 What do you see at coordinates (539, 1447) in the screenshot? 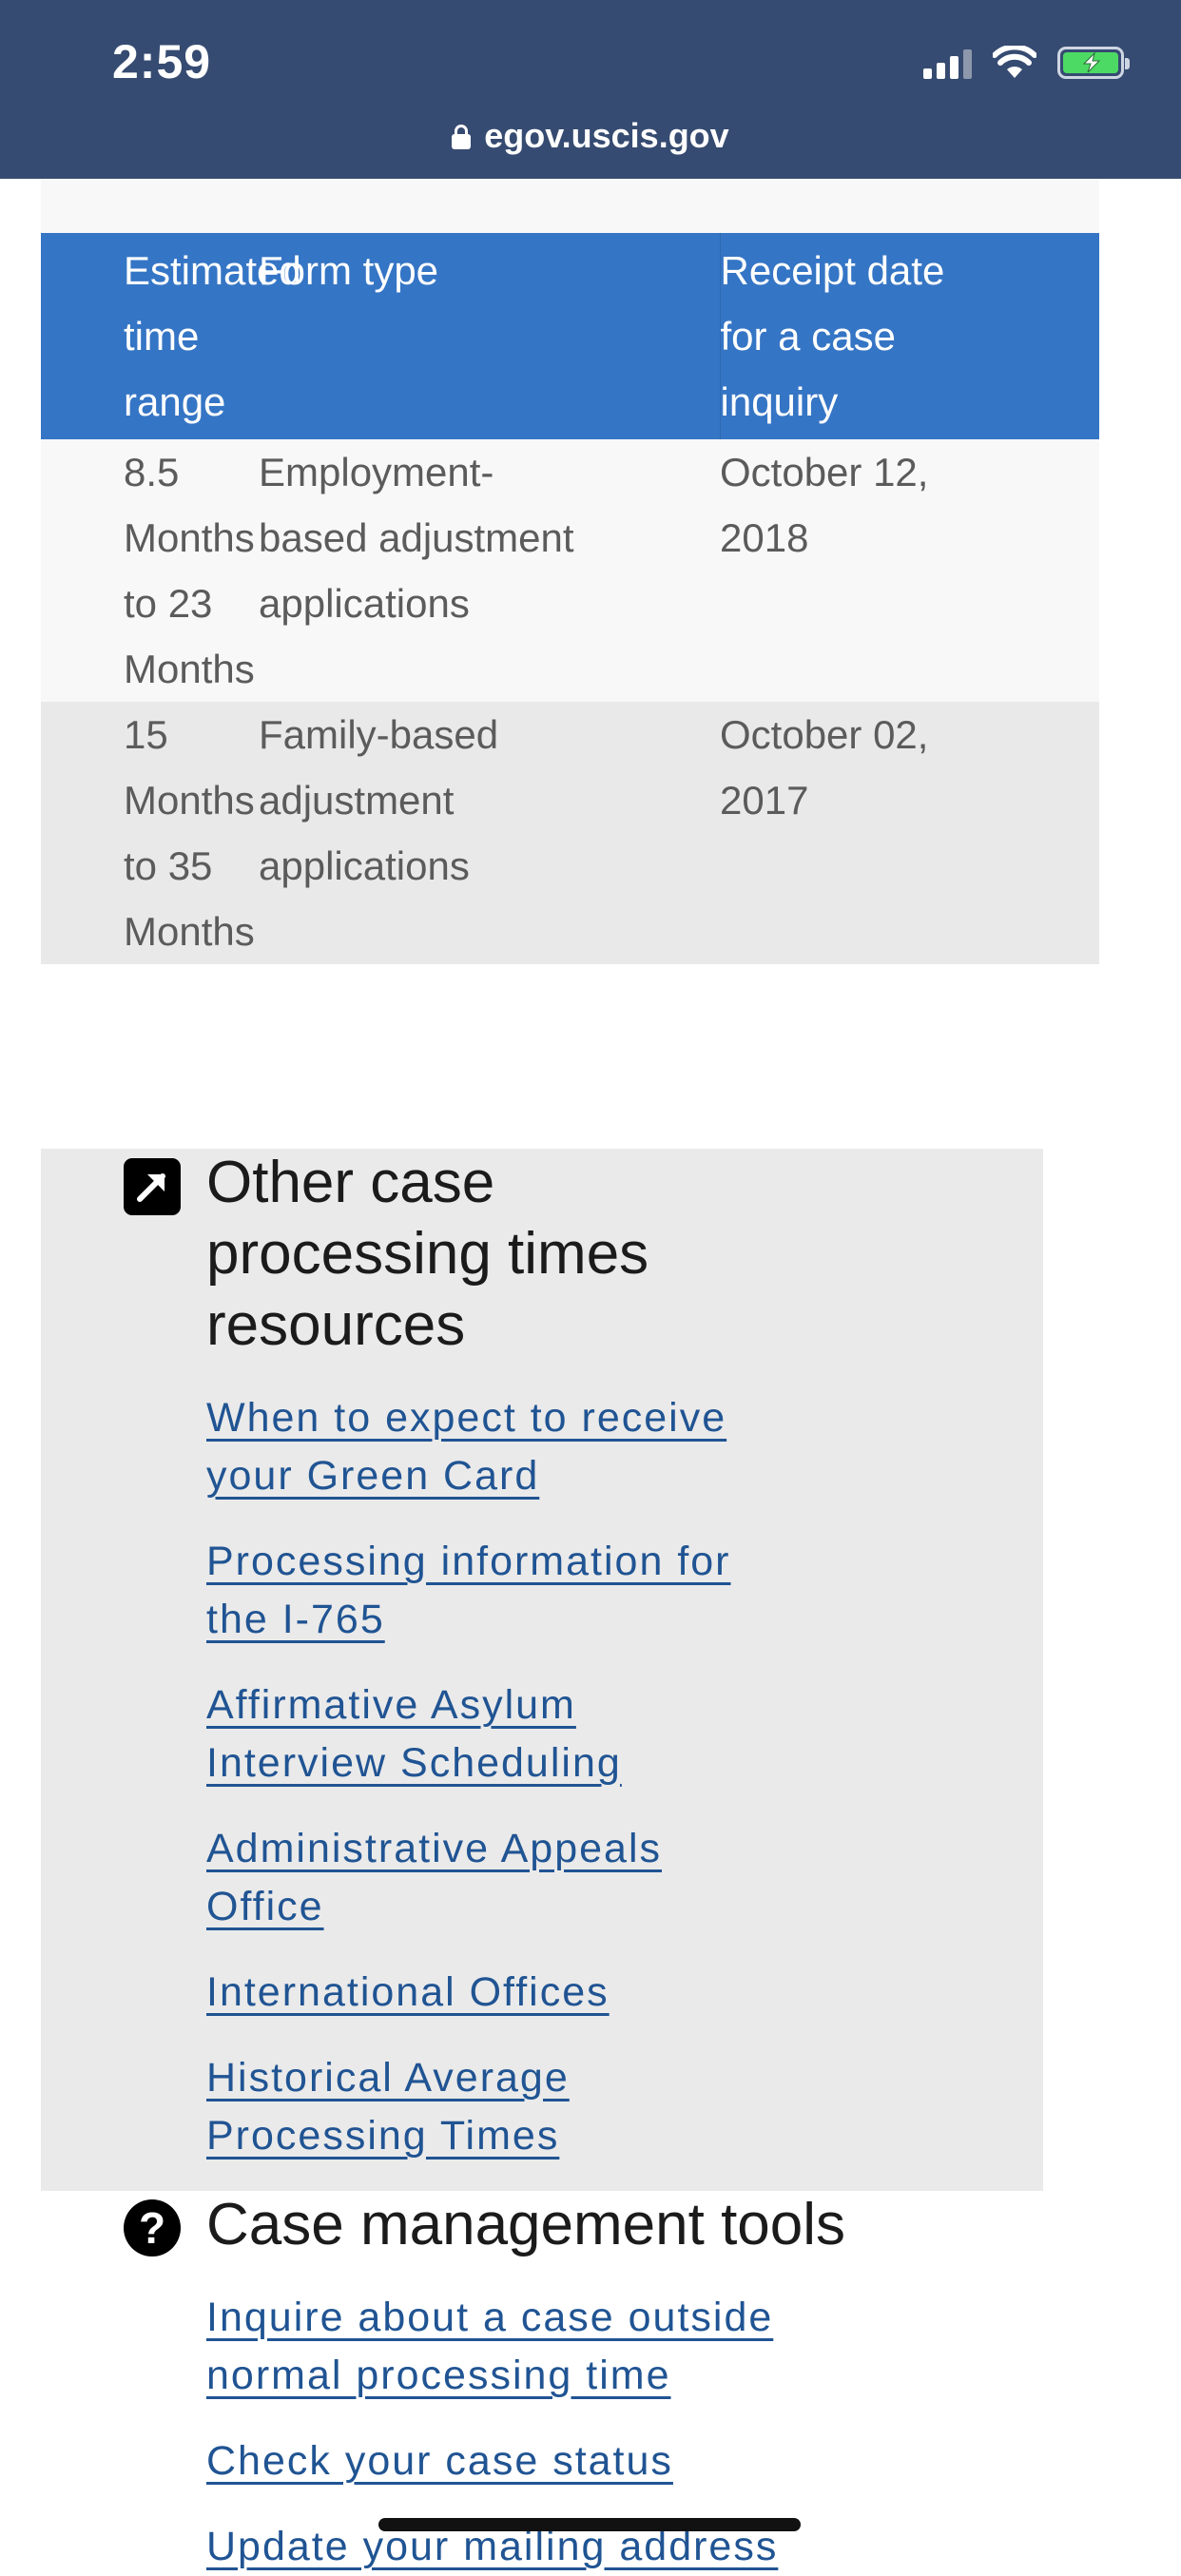
I see `link-green-card-expectations: When to expect to receive your Green Card` at bounding box center [539, 1447].